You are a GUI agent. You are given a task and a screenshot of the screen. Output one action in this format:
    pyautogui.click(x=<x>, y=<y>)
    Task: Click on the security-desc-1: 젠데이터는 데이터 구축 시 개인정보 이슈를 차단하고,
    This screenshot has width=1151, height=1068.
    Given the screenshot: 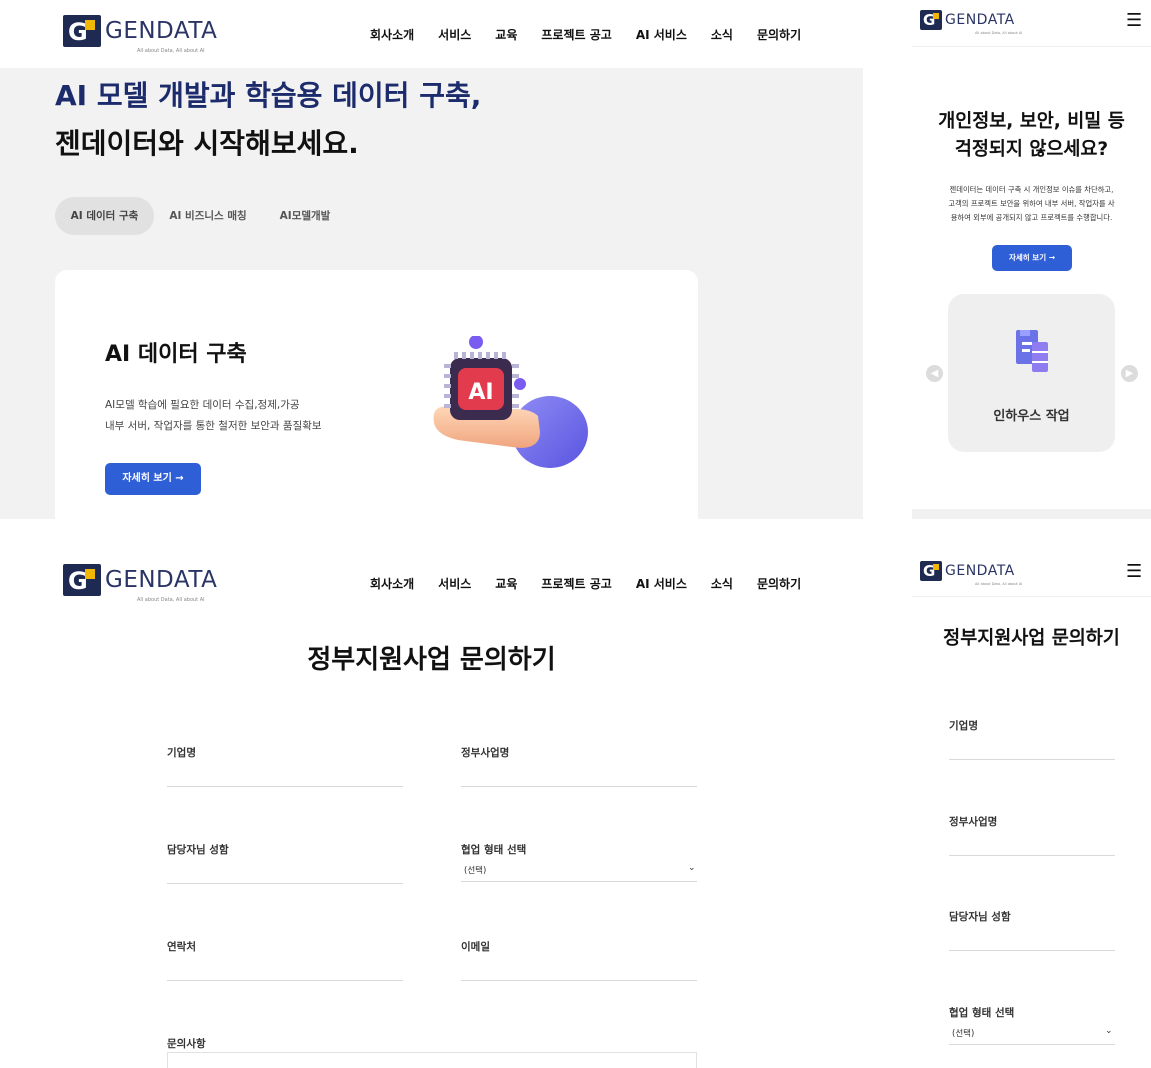 What is the action you would take?
    pyautogui.click(x=1031, y=189)
    